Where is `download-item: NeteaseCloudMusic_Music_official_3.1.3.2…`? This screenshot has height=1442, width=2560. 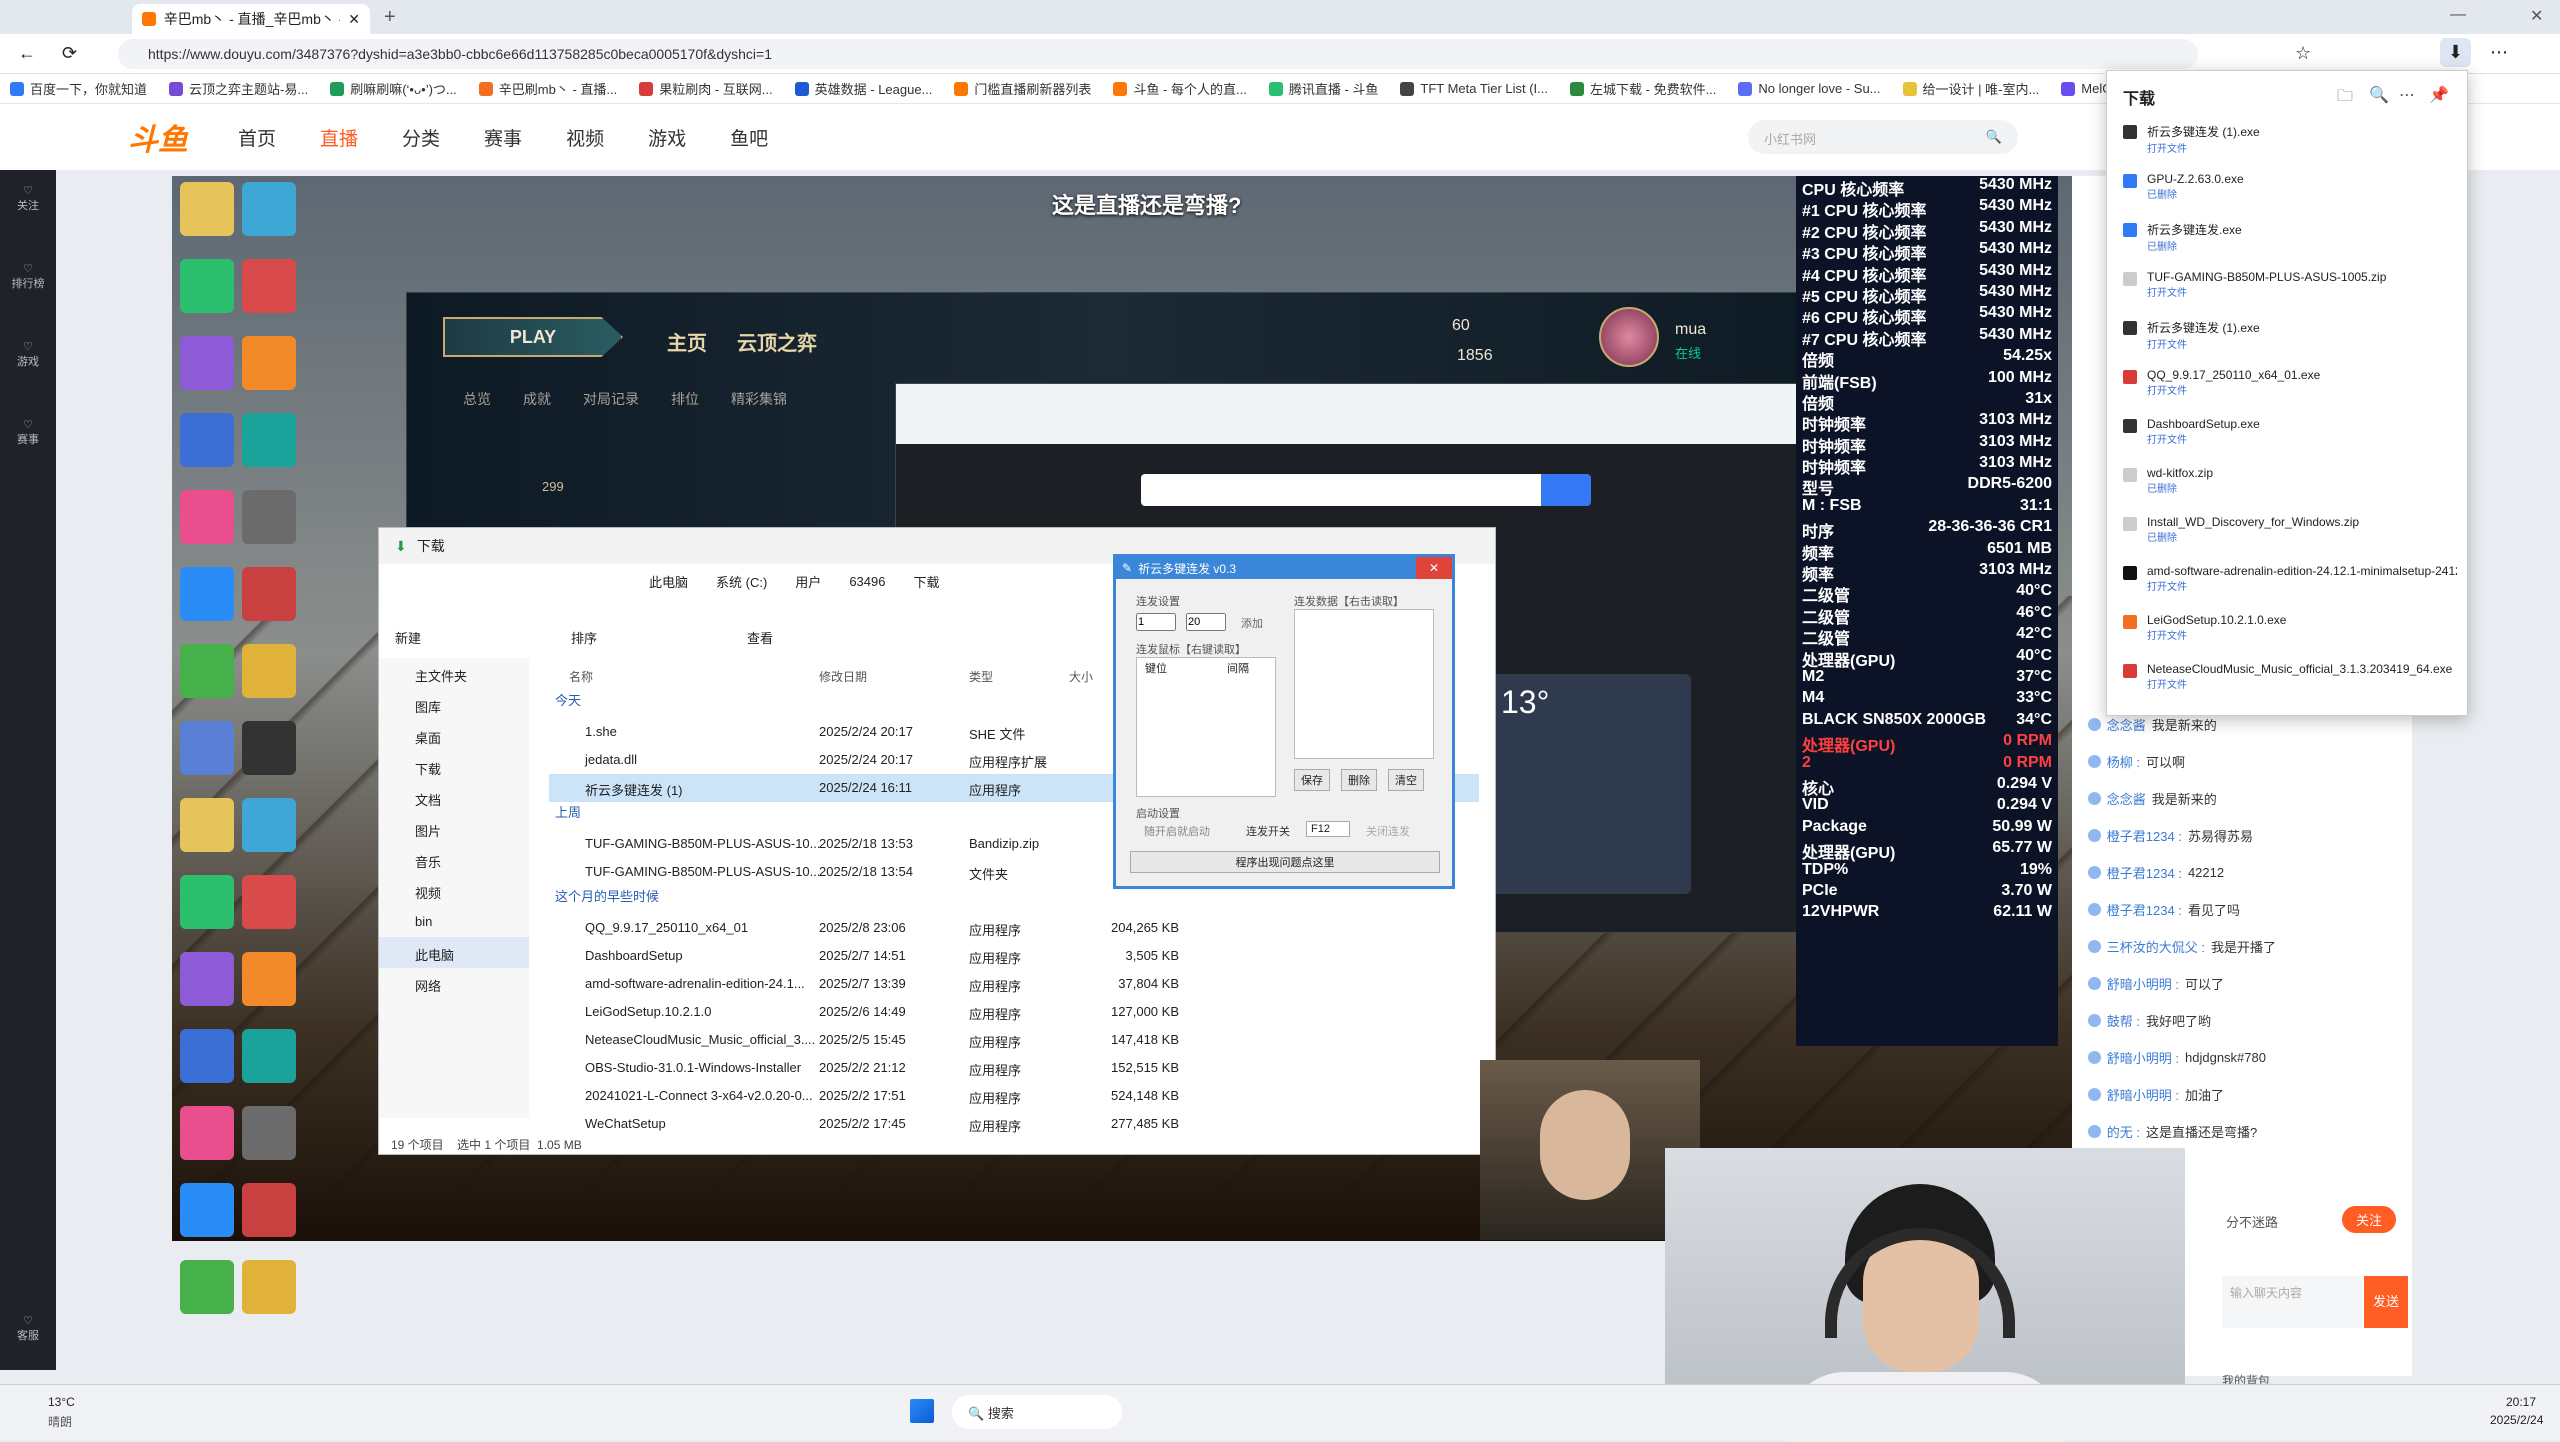
download-item: NeteaseCloudMusic_Music_official_3.1.3.2… is located at coordinates (2287, 680).